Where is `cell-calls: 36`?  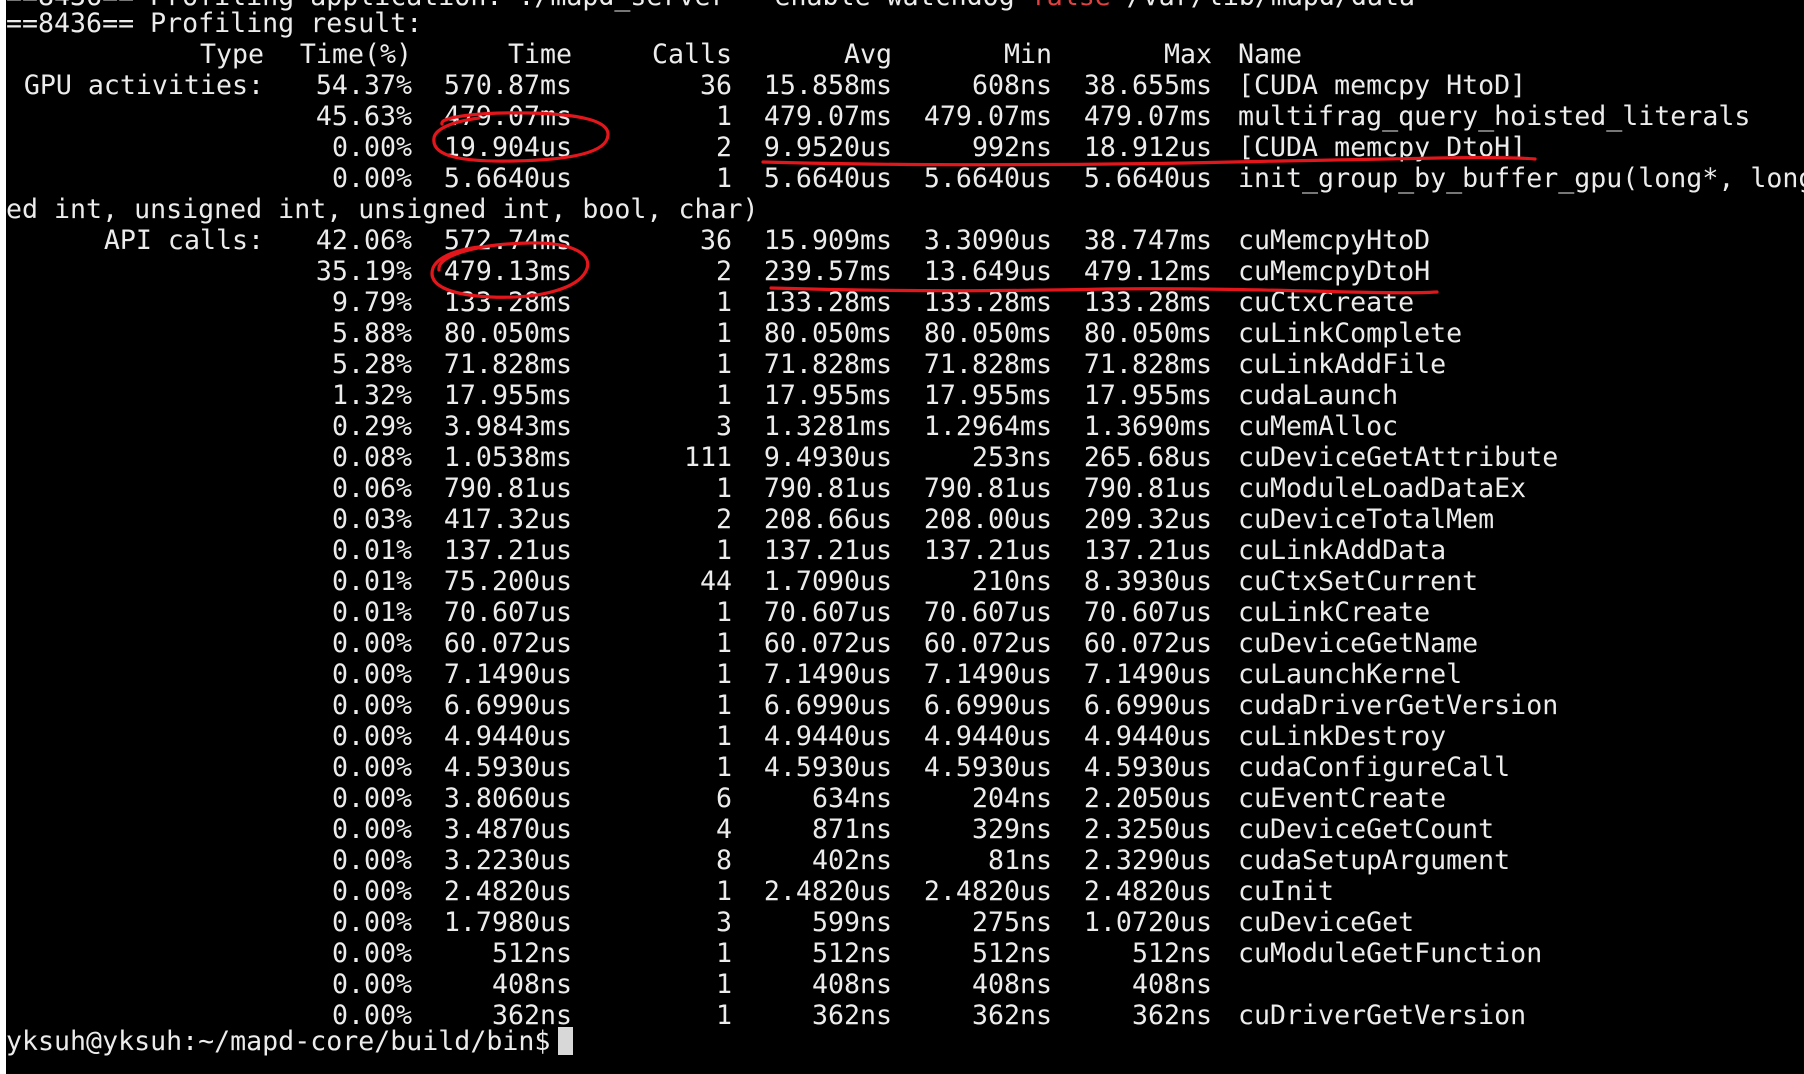 cell-calls: 36 is located at coordinates (715, 85).